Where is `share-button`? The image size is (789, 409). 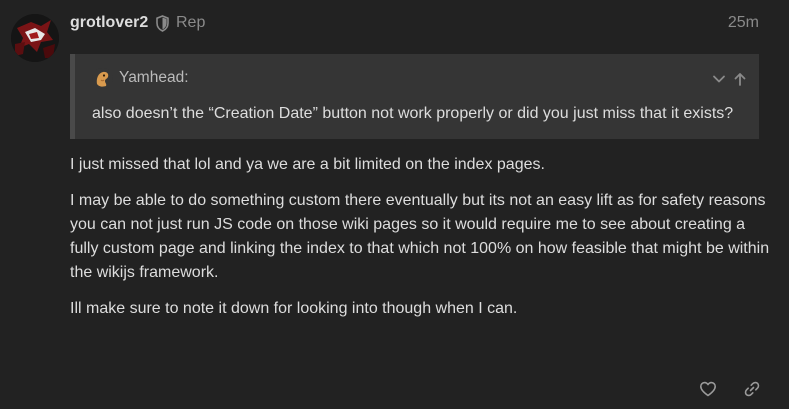
share-button is located at coordinates (752, 389).